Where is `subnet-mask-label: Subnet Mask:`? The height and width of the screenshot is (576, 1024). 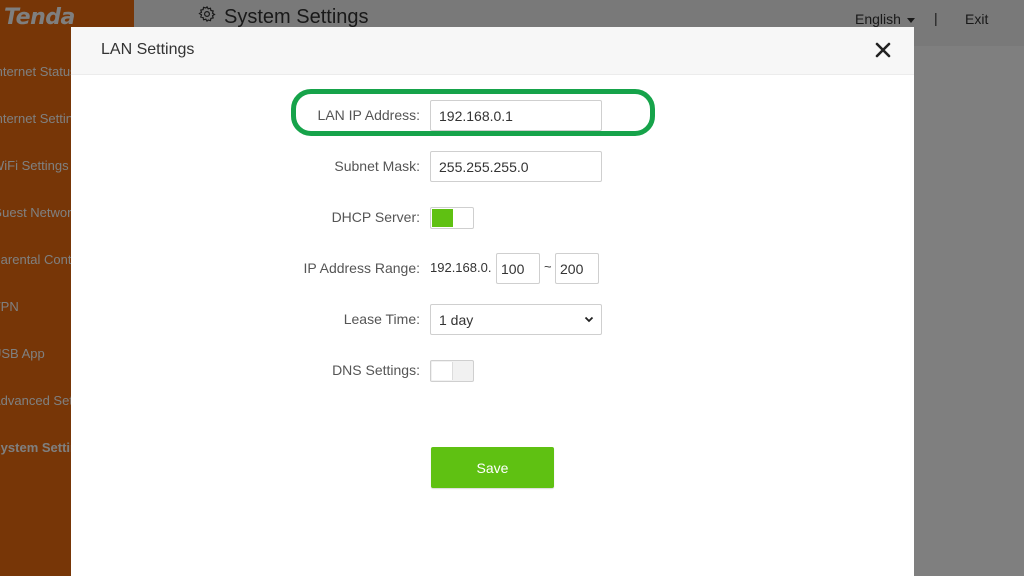
subnet-mask-label: Subnet Mask: is located at coordinates (377, 166).